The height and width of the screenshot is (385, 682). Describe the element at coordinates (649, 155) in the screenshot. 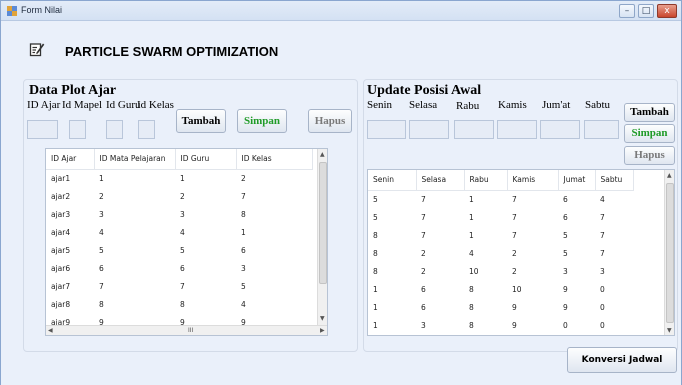

I see `hapus-posisi-button: Hapus` at that location.